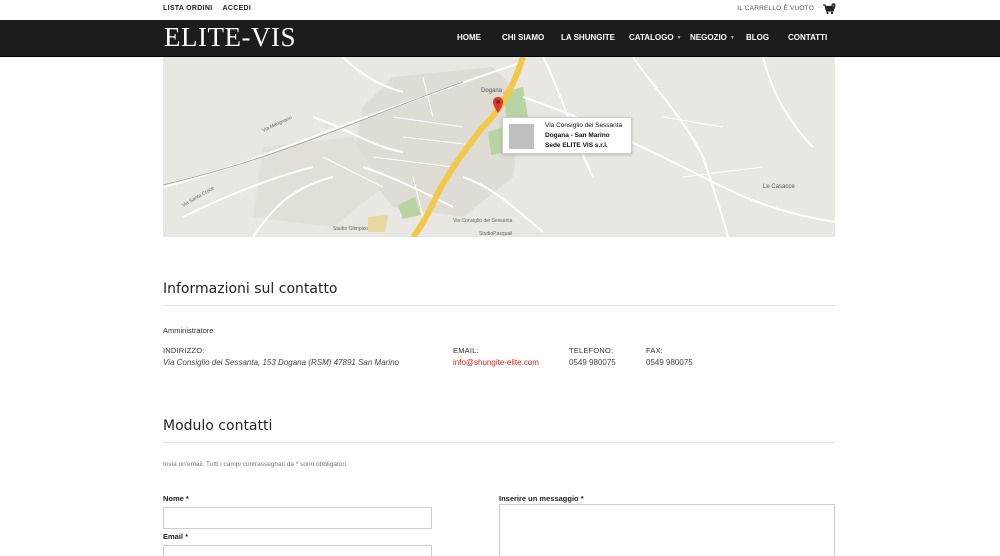 The width and height of the screenshot is (1000, 556). What do you see at coordinates (297, 550) in the screenshot?
I see `email-input` at bounding box center [297, 550].